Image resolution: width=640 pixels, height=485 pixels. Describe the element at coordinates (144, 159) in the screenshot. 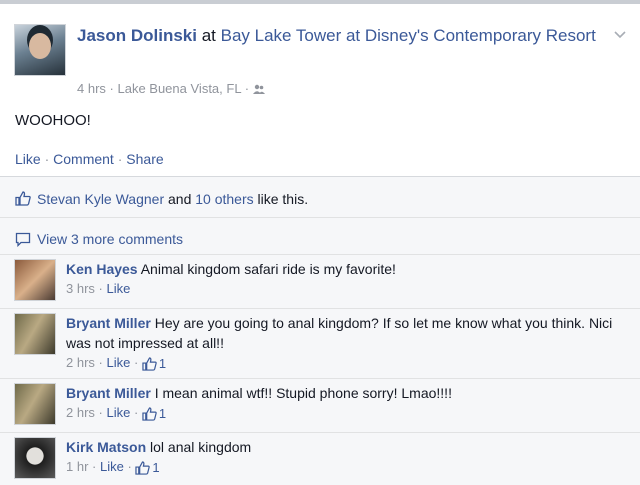

I see `share-link: Share` at that location.